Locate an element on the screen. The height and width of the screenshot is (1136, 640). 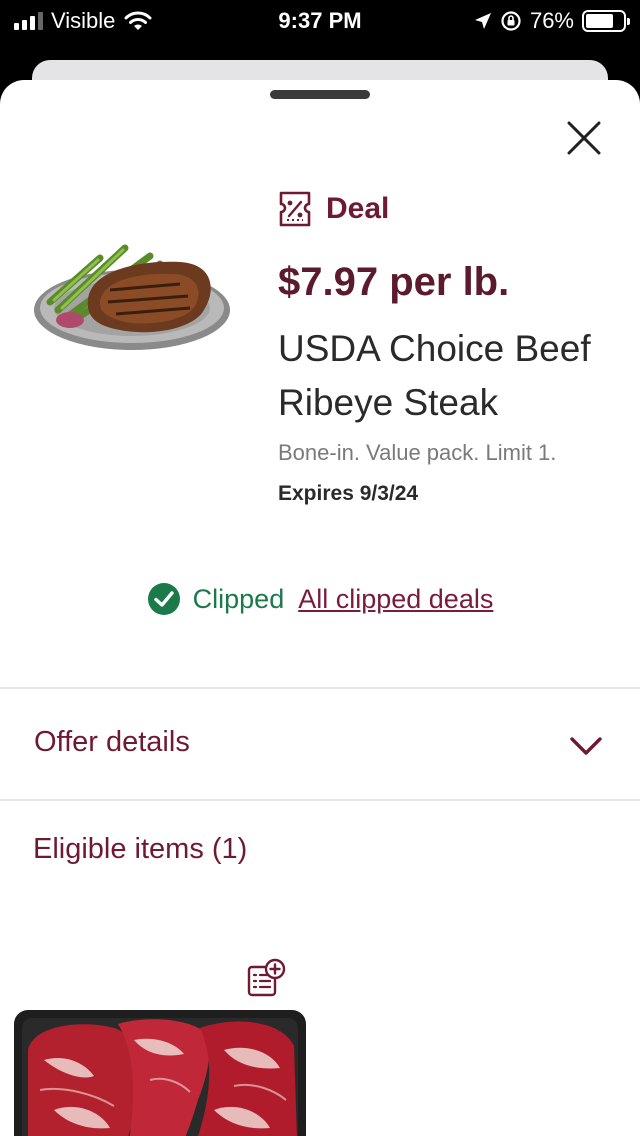
eligible-items-heading: Eligible items (1) is located at coordinates (140, 849).